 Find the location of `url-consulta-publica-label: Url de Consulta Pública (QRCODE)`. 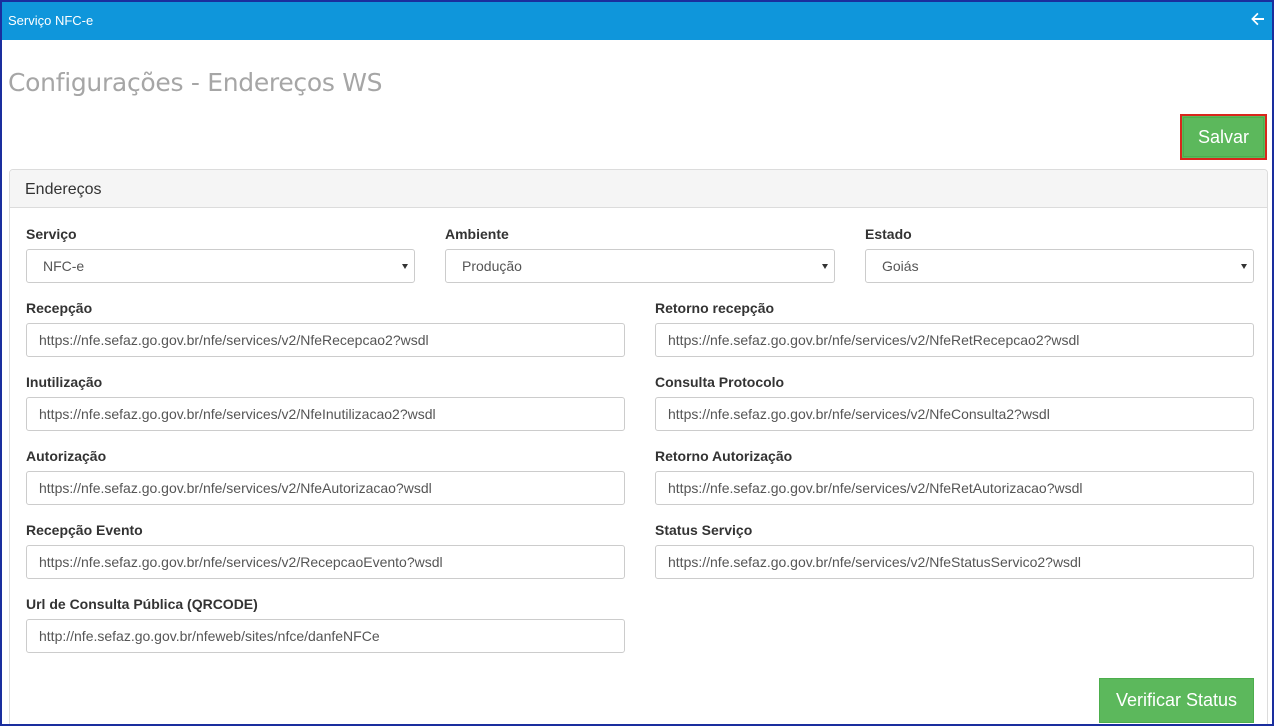

url-consulta-publica-label: Url de Consulta Pública (QRCODE) is located at coordinates (142, 604).